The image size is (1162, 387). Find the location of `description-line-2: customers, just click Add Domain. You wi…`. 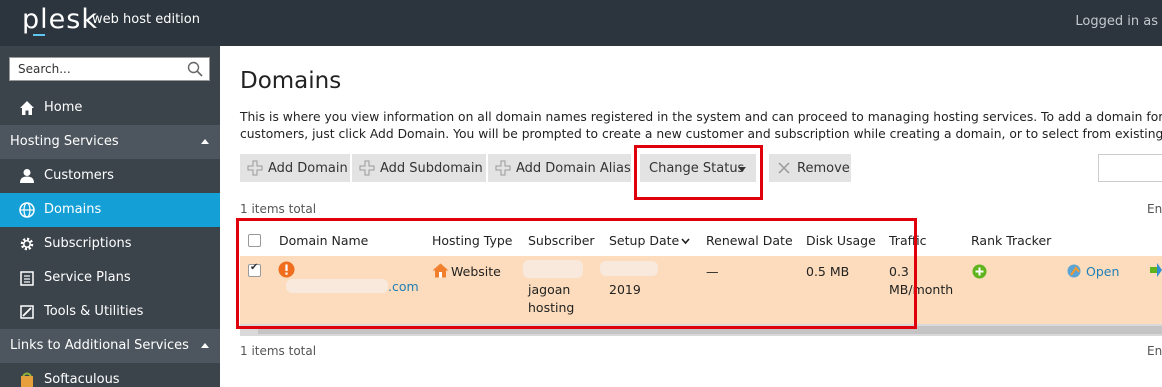

description-line-2: customers, just click Add Domain. You wi… is located at coordinates (701, 134).